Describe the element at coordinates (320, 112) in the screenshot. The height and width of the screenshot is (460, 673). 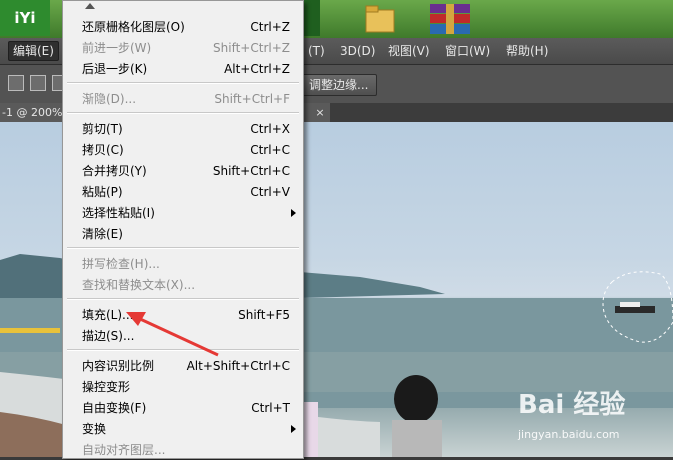
I see `close-icon: ×` at that location.